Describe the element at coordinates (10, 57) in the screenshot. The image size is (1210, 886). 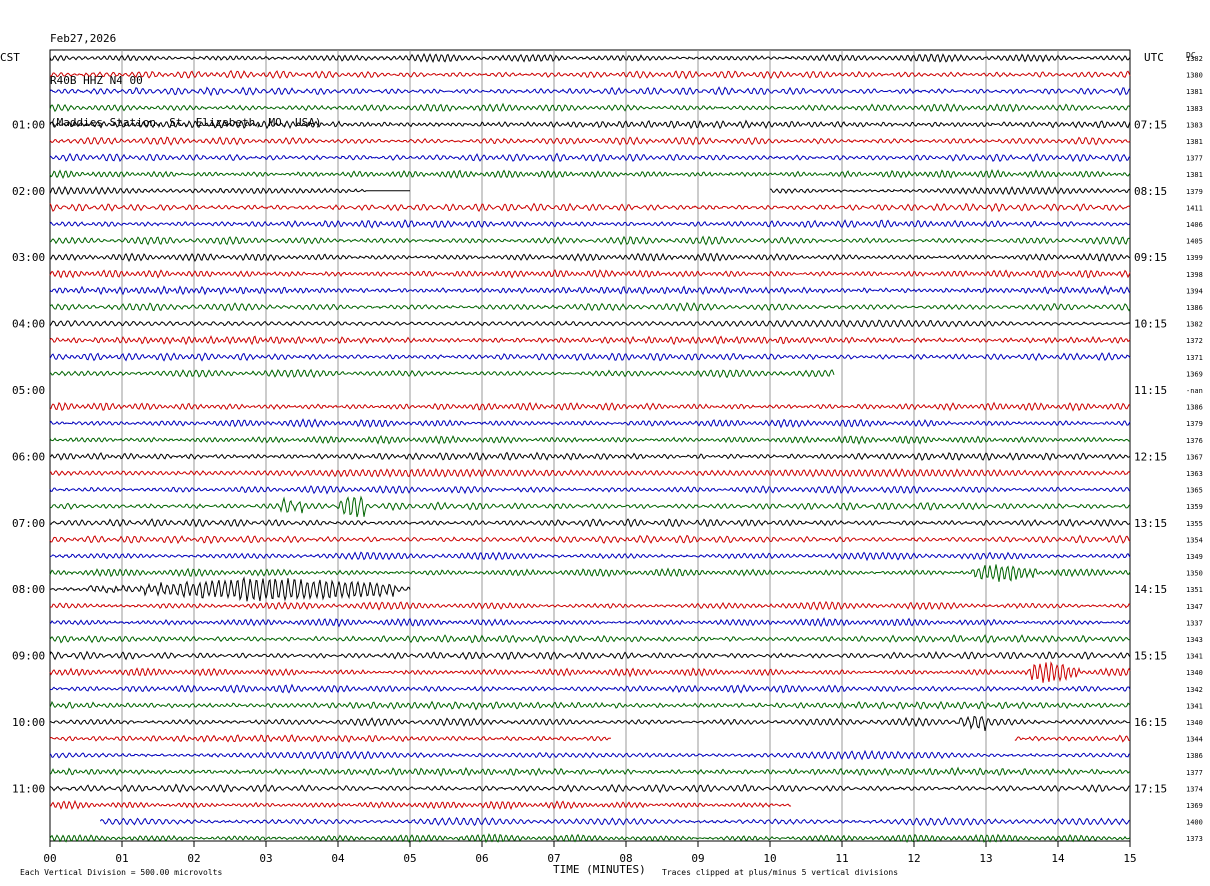
I see `left-timezone-label: CST` at that location.